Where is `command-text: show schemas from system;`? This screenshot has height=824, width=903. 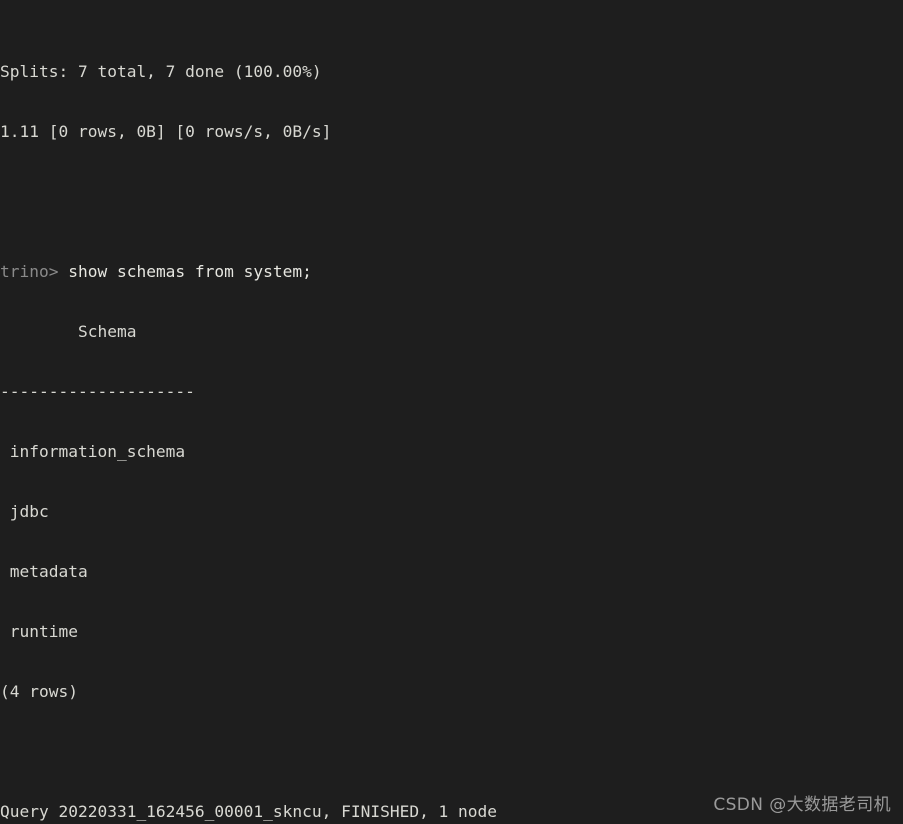
command-text: show schemas from system; is located at coordinates (185, 271).